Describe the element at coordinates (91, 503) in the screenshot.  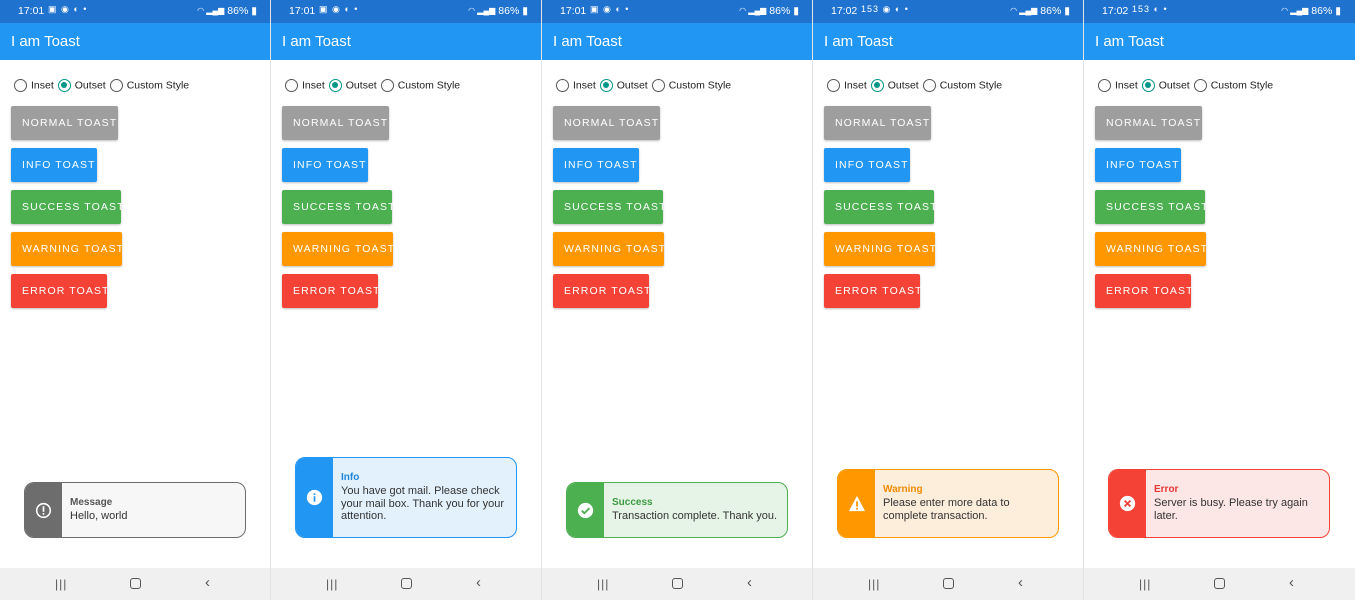
I see `toast-title: Message` at that location.